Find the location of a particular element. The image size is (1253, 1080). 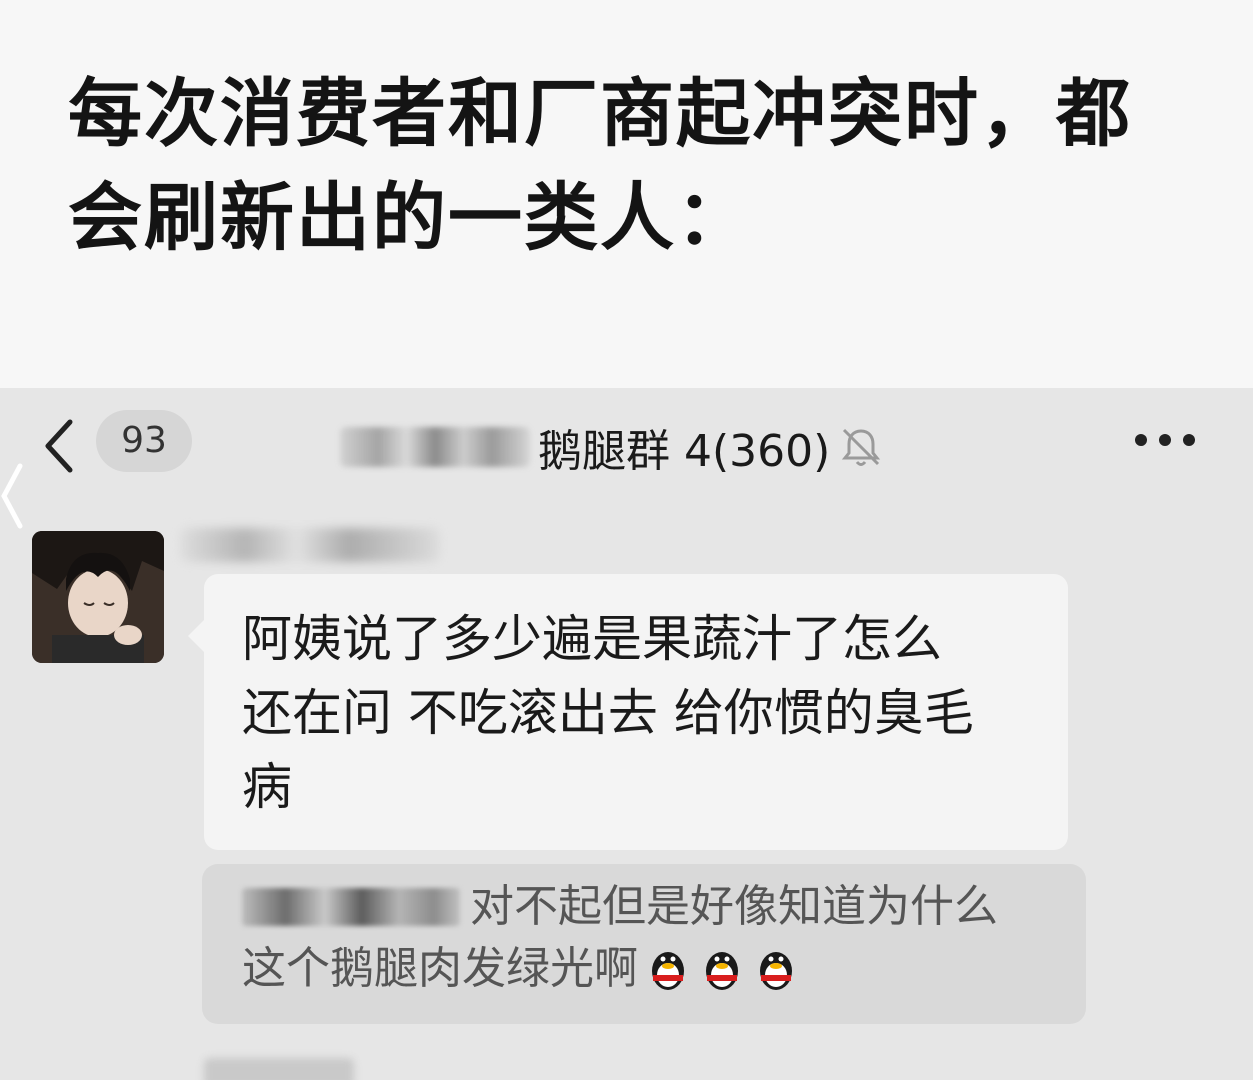

cropped-next-message is located at coordinates (279, 1069).